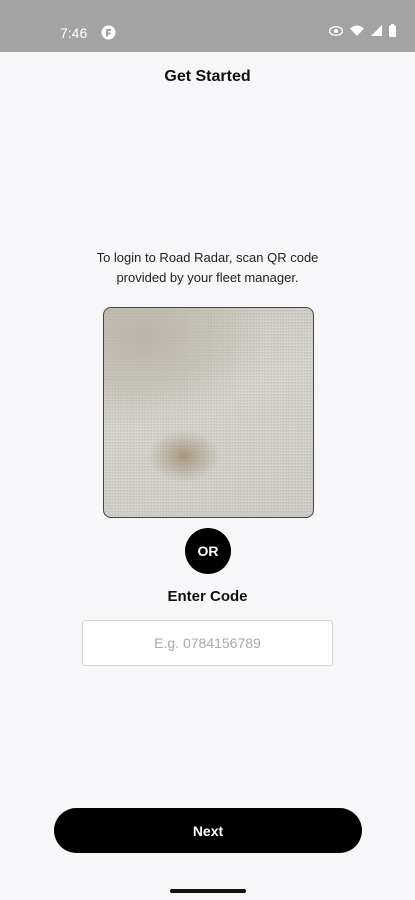 The width and height of the screenshot is (415, 900). What do you see at coordinates (376, 30) in the screenshot?
I see `signal-icon` at bounding box center [376, 30].